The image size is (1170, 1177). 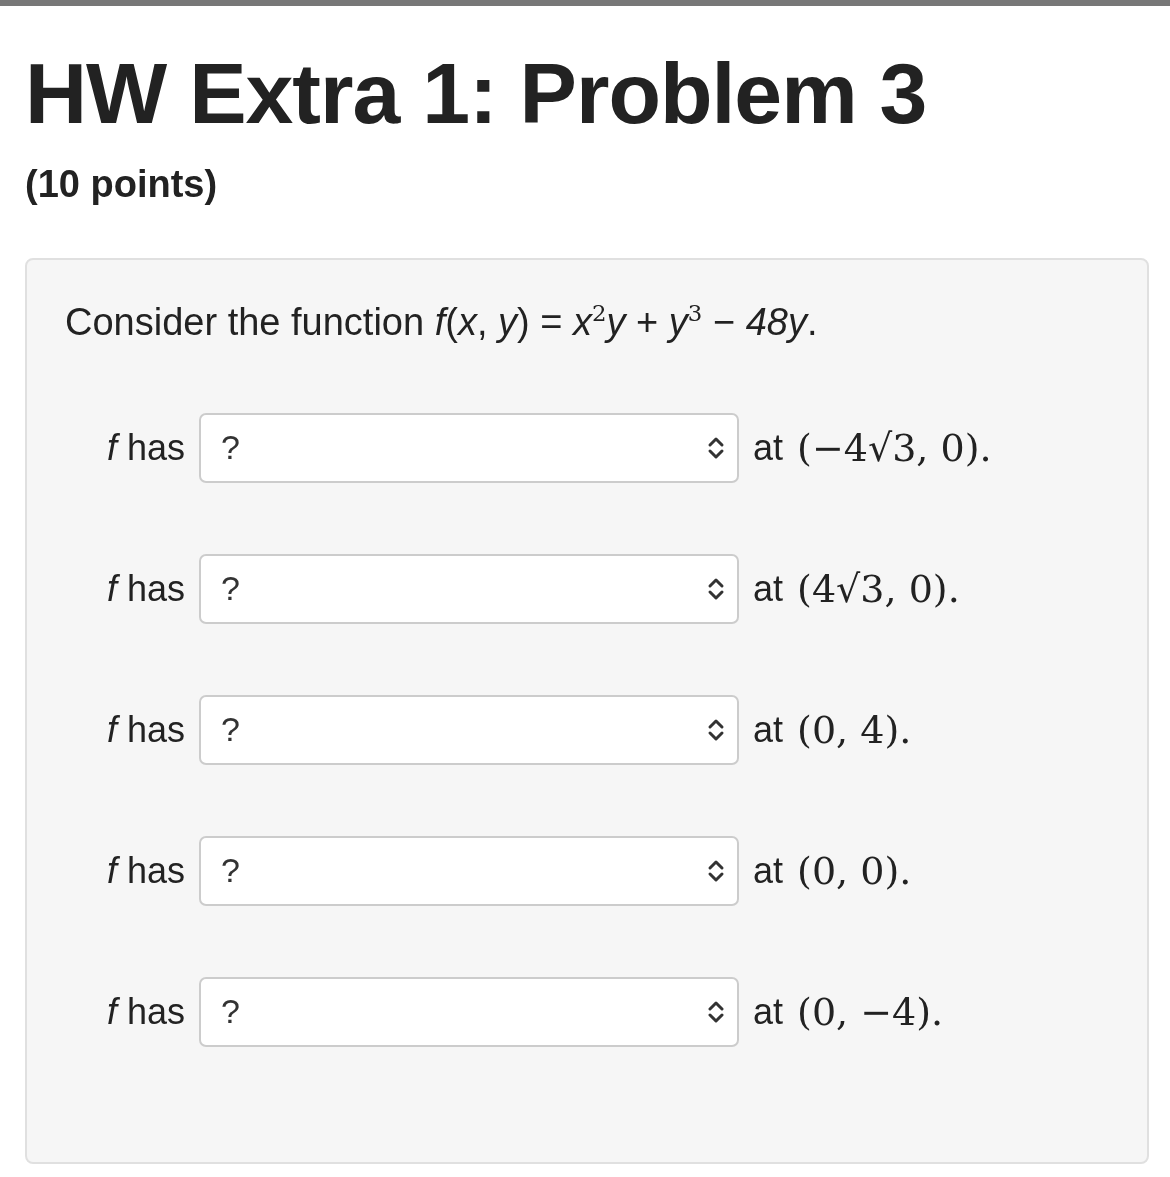 What do you see at coordinates (870, 1011) in the screenshot?
I see `point-formula: (0, −4).` at bounding box center [870, 1011].